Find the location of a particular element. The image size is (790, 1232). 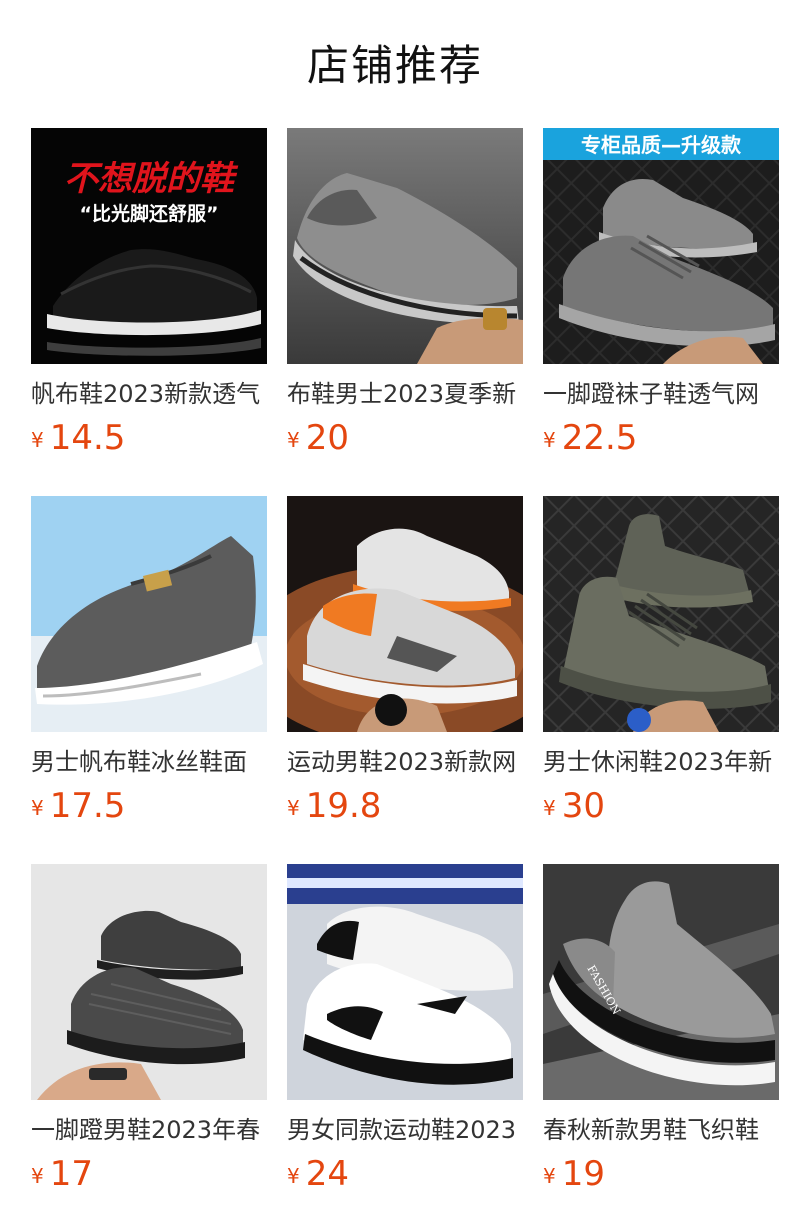

product-card: 布鞋男士2023夏季新 ¥20 is located at coordinates (405, 312).